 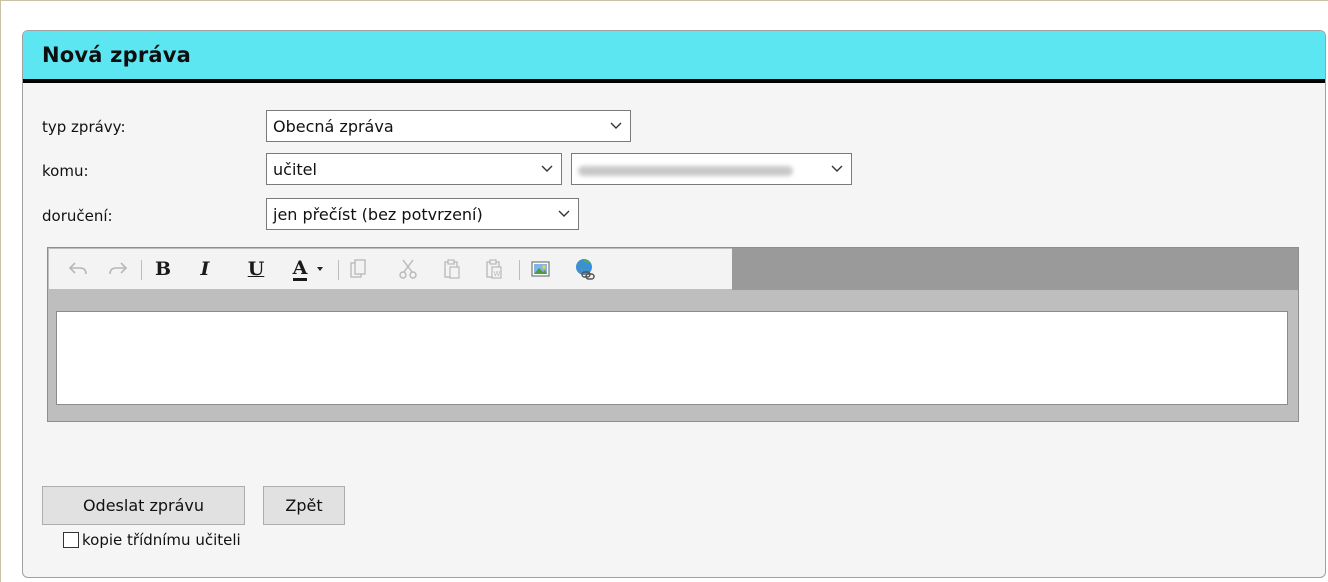 I want to click on delivery-select: jen přečíst (bez potvrzení), so click(x=422, y=214).